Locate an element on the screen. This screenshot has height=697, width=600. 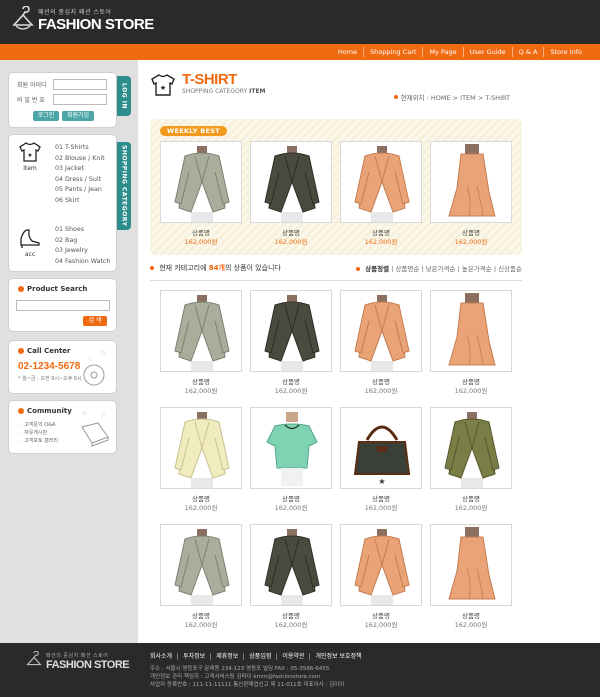
category-tshirts: 01 T-Shirts is located at coordinates (80, 148).